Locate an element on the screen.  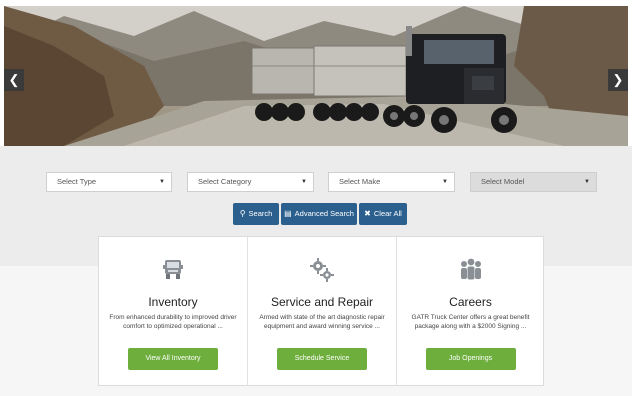
select-type-dropdown: Select Type ▼ is located at coordinates (109, 182).